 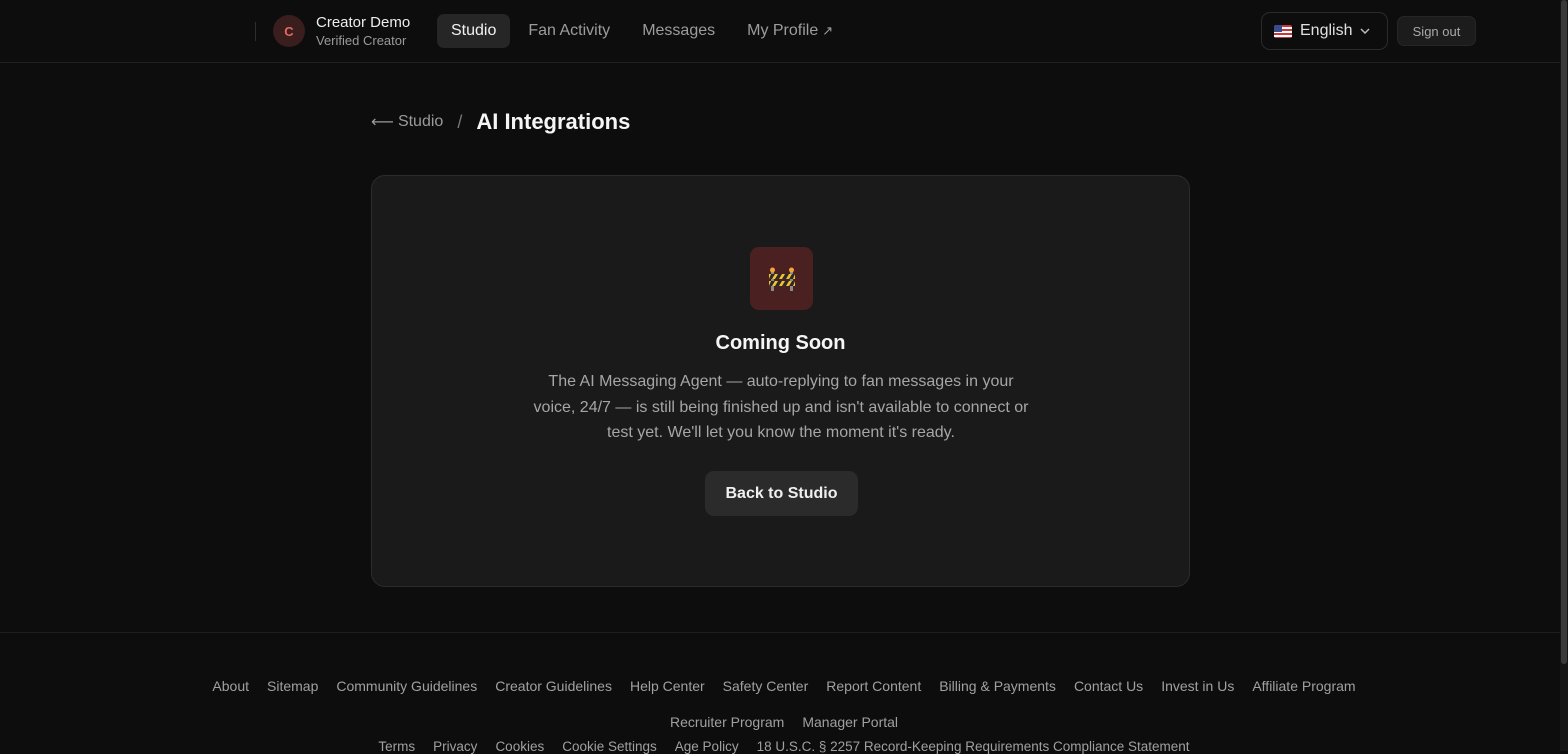 What do you see at coordinates (667, 686) in the screenshot?
I see `footer-link-help-center: Help Center` at bounding box center [667, 686].